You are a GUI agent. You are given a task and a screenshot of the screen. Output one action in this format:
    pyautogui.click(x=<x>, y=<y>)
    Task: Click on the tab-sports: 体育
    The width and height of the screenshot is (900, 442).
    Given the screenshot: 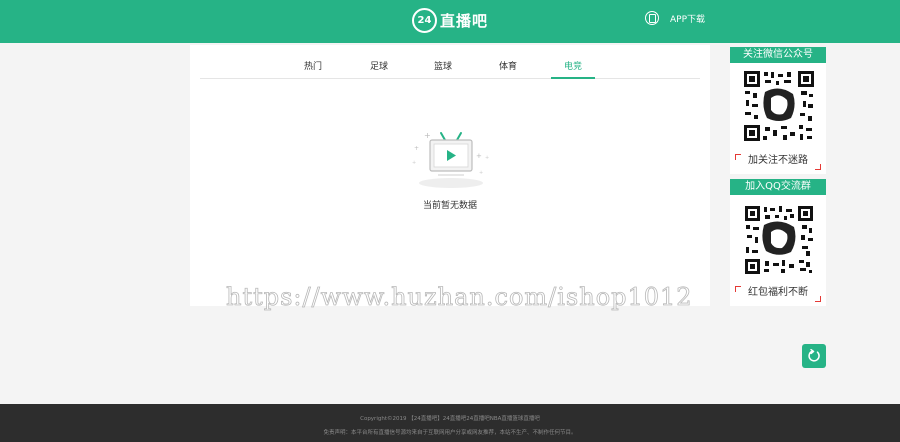 What is the action you would take?
    pyautogui.click(x=508, y=65)
    